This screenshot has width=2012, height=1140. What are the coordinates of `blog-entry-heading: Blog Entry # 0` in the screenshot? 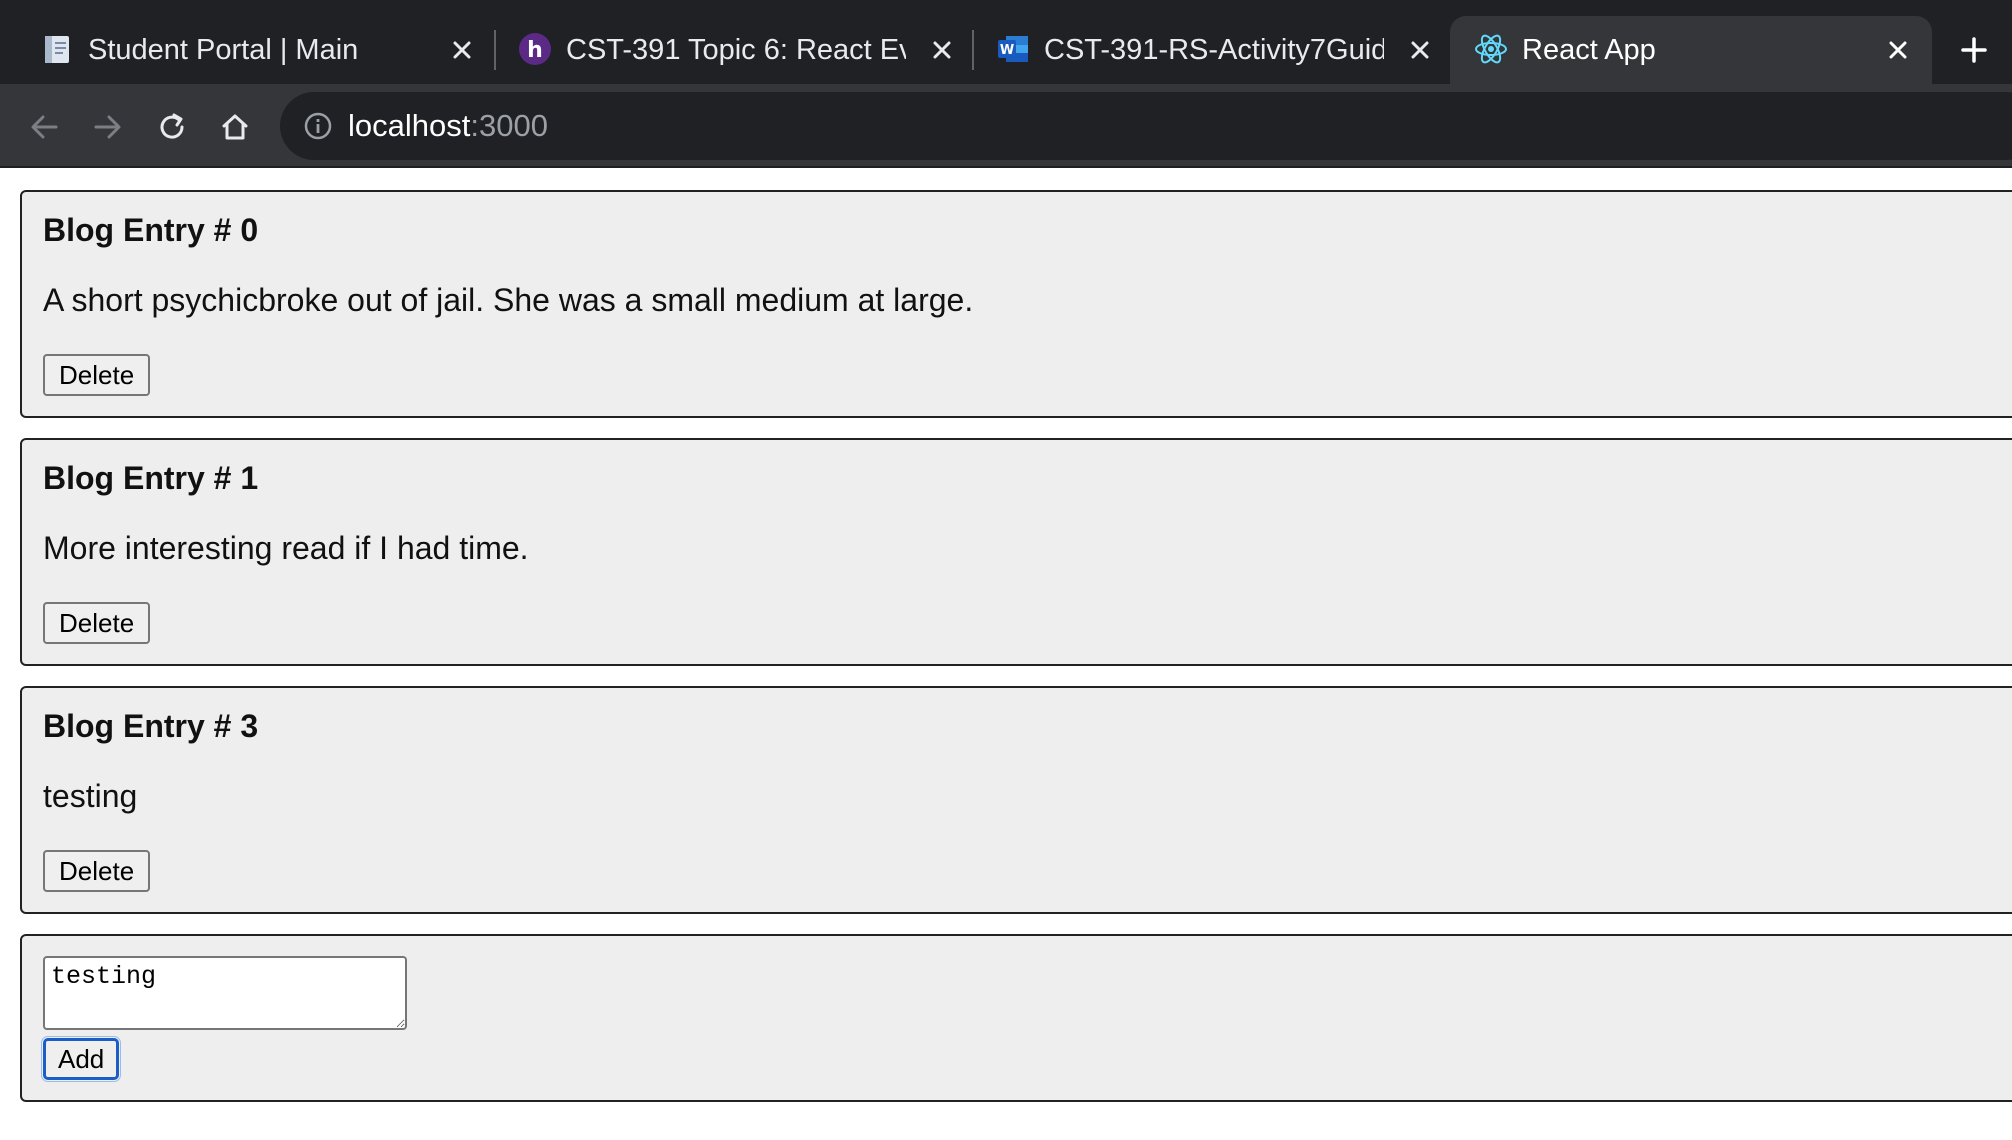 It's located at (151, 230).